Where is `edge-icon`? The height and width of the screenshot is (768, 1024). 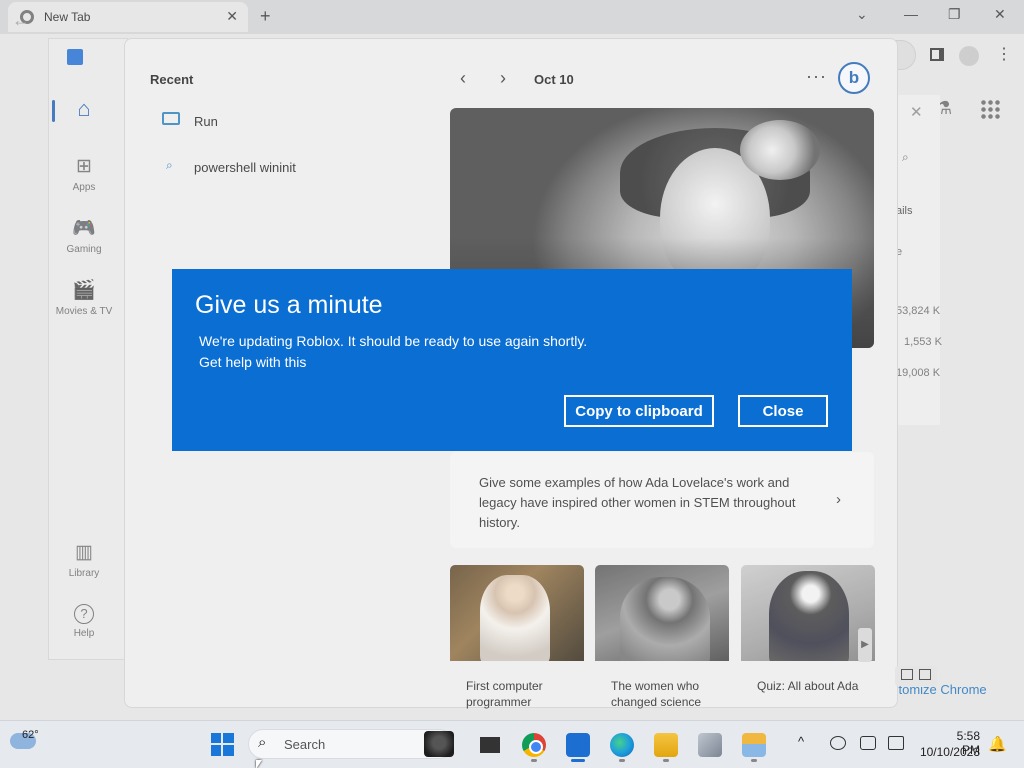 edge-icon is located at coordinates (622, 745).